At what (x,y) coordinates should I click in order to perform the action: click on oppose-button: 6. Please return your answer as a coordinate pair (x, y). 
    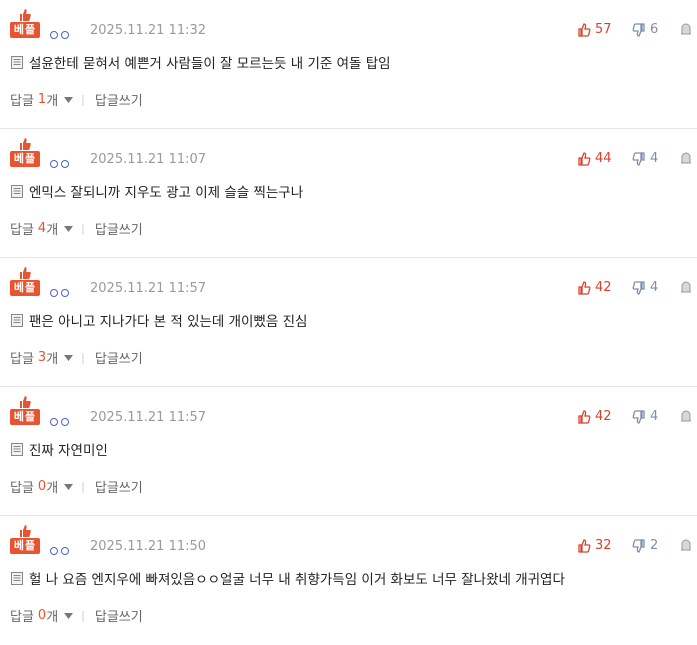
    Looking at the image, I should click on (645, 29).